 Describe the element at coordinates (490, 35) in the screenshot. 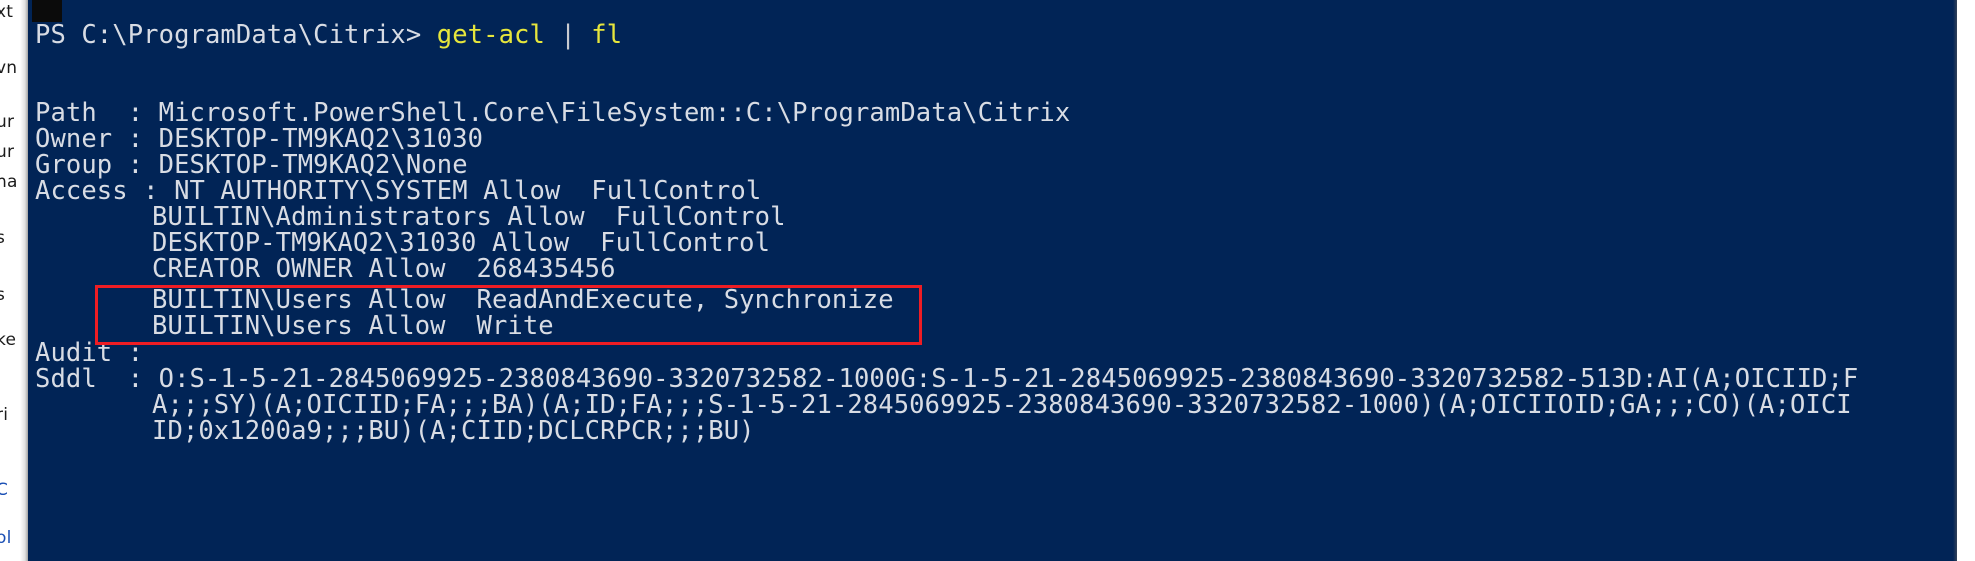

I see `command-get-acl: get-acl` at that location.